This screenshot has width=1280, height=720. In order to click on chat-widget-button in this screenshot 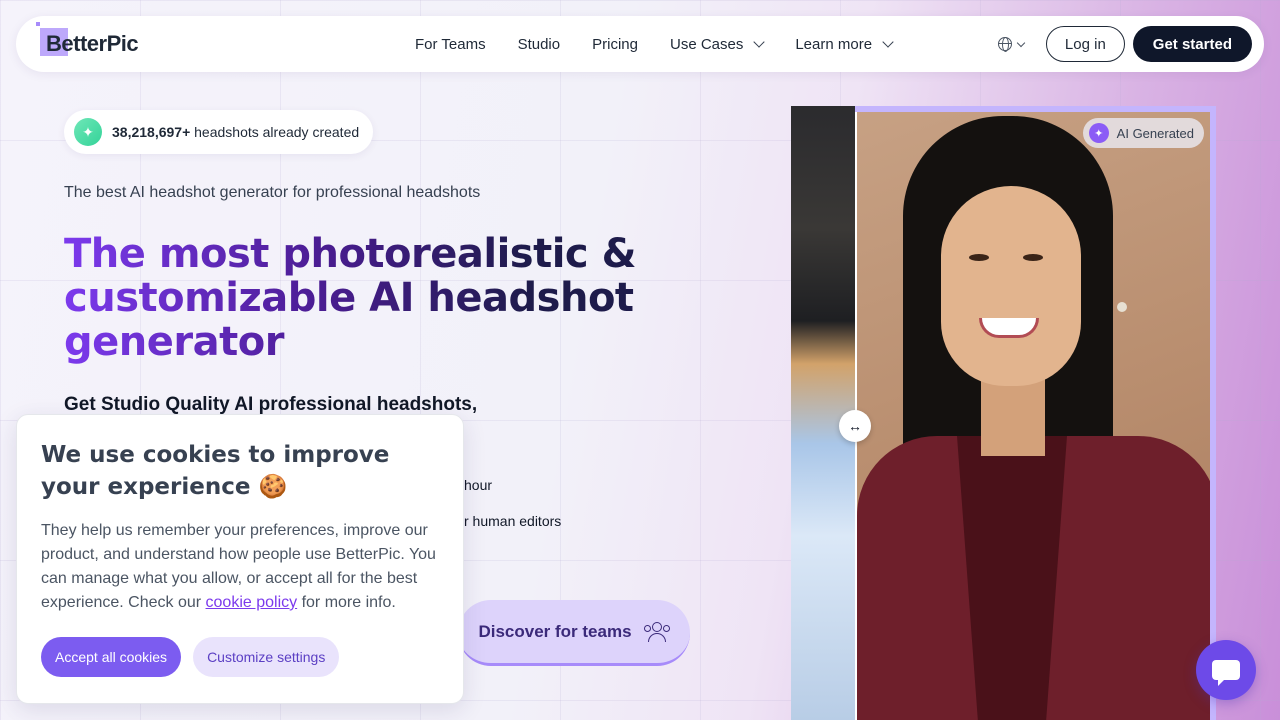, I will do `click(1226, 670)`.